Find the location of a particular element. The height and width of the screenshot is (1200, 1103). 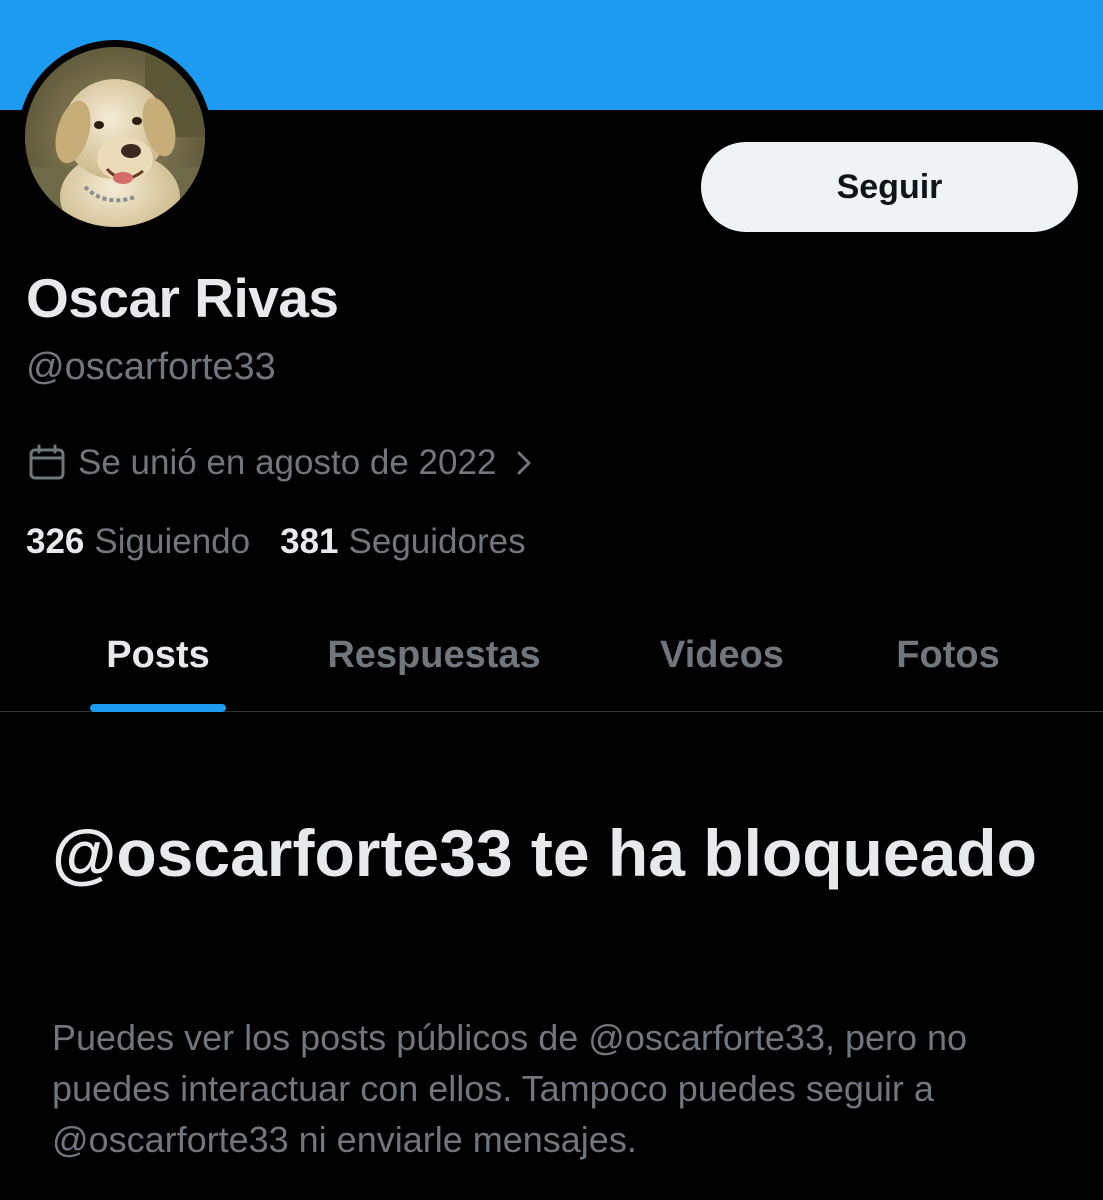

follow-button: Seguir is located at coordinates (889, 187).